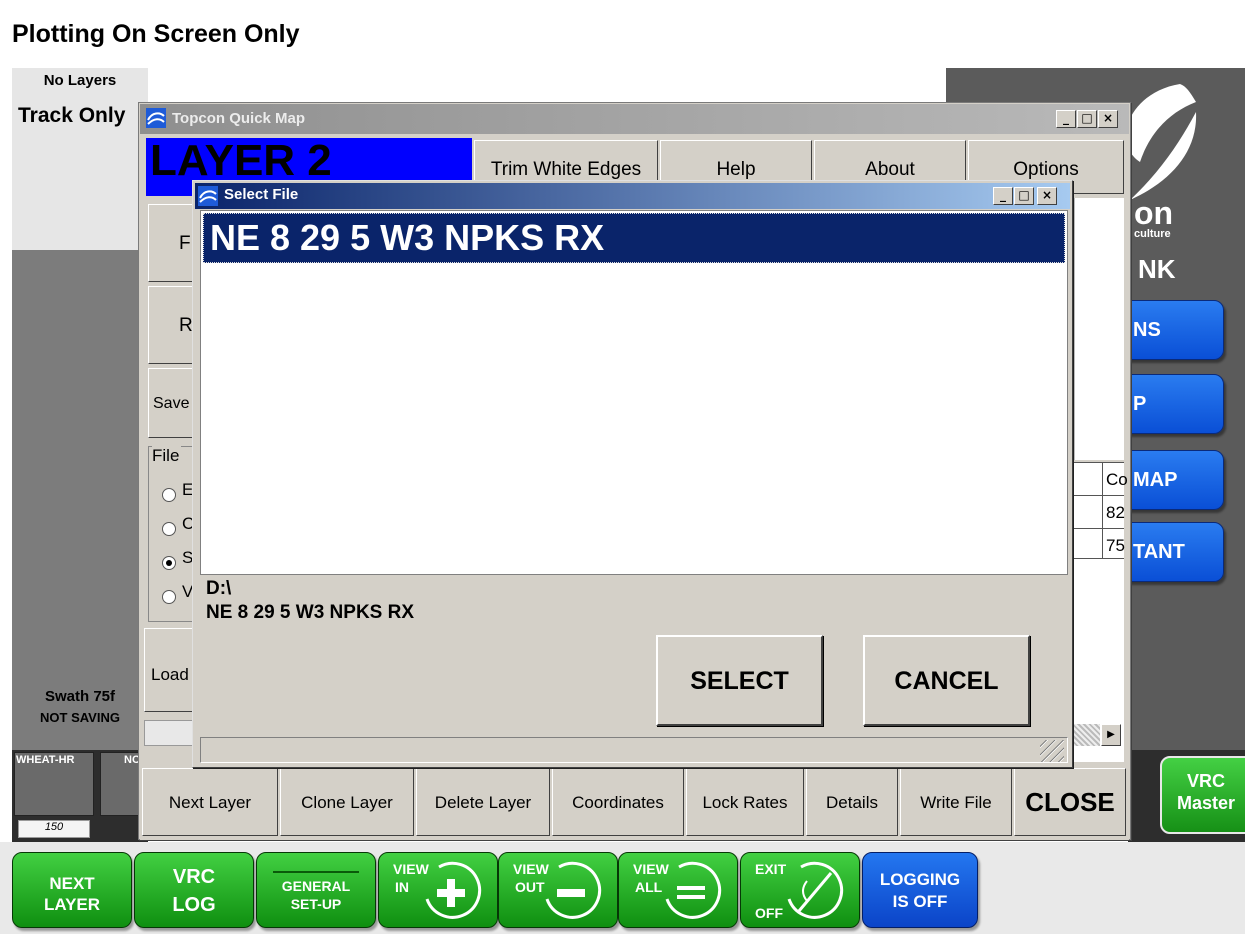  Describe the element at coordinates (72, 904) in the screenshot. I see `next-layer-line2: LAYER` at that location.